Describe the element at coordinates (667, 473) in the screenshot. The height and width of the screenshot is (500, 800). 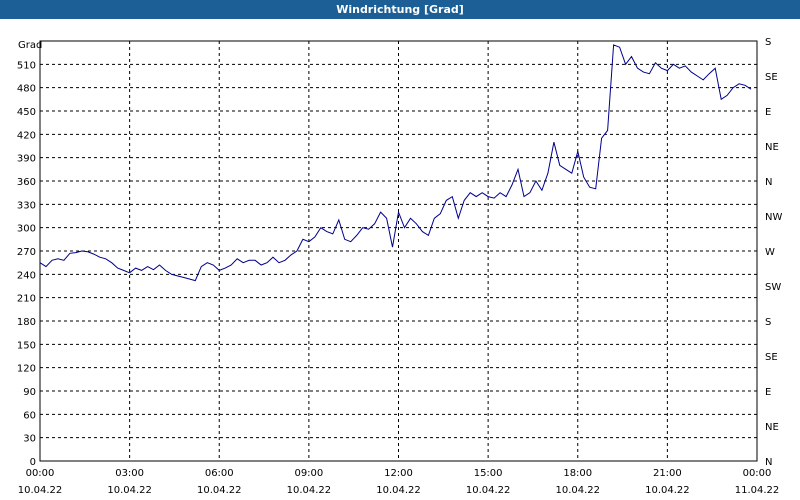
I see `x-tick-time: 21:00` at that location.